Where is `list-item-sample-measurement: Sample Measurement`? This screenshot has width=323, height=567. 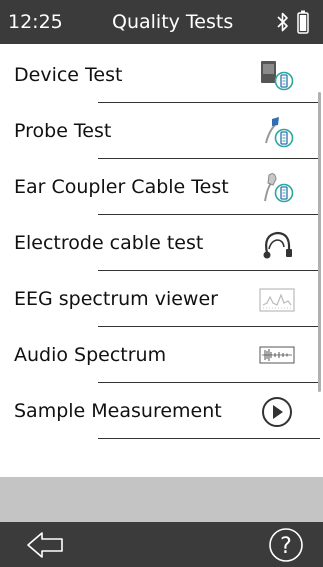 list-item-sample-measurement: Sample Measurement is located at coordinates (160, 411).